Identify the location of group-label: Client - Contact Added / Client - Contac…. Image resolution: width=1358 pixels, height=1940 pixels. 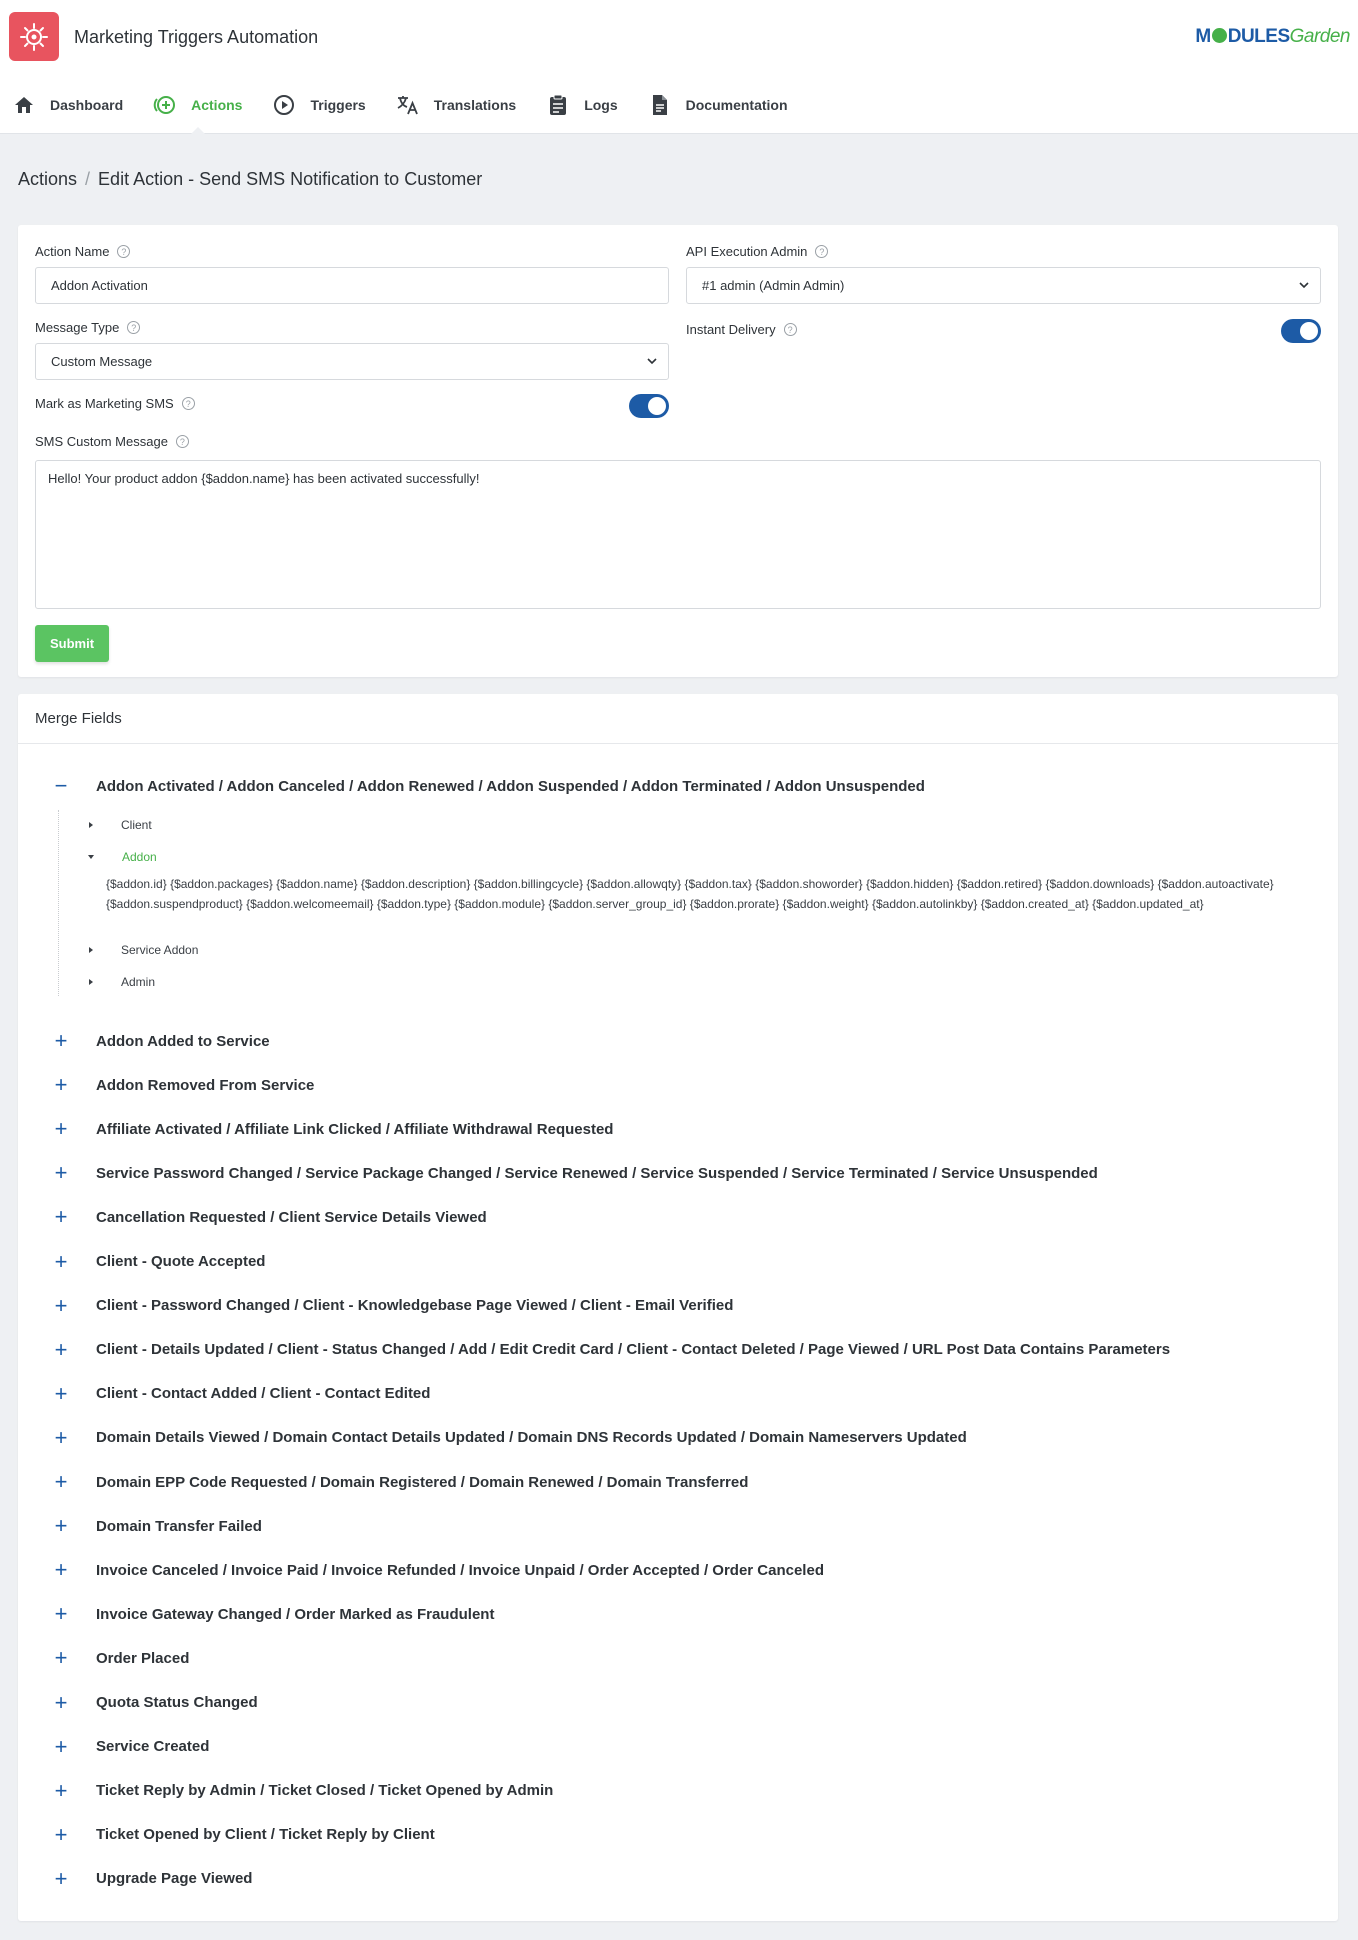
(263, 1394).